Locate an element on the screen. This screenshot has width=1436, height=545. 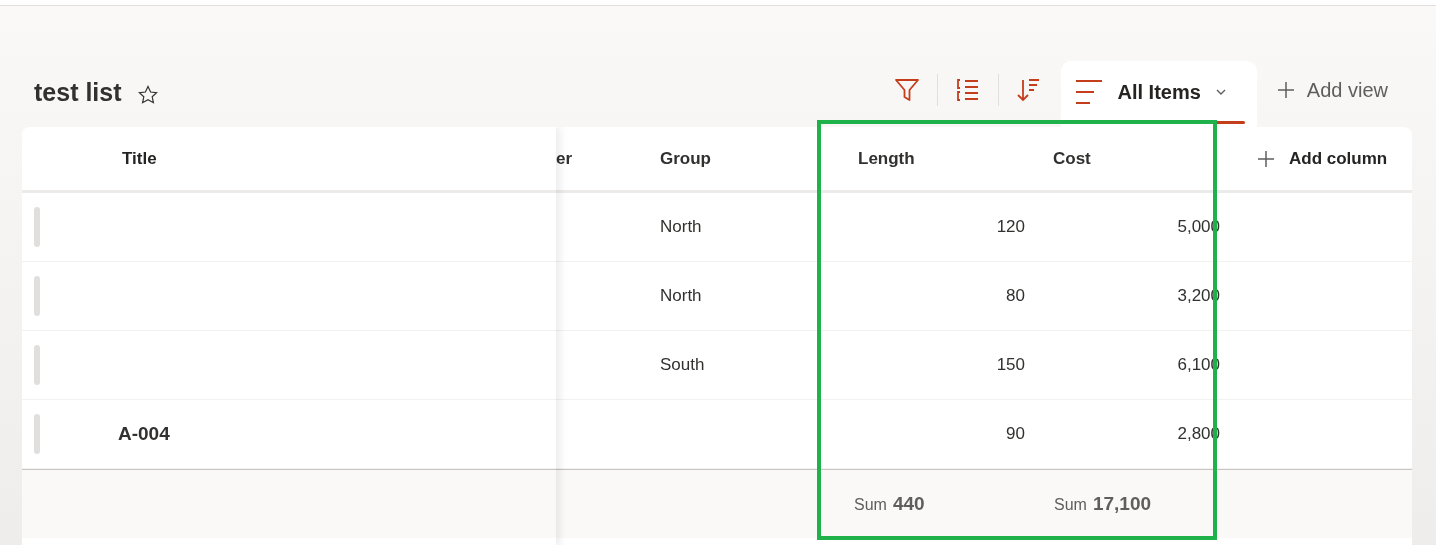
table-cell: 120 is located at coordinates (1010, 227).